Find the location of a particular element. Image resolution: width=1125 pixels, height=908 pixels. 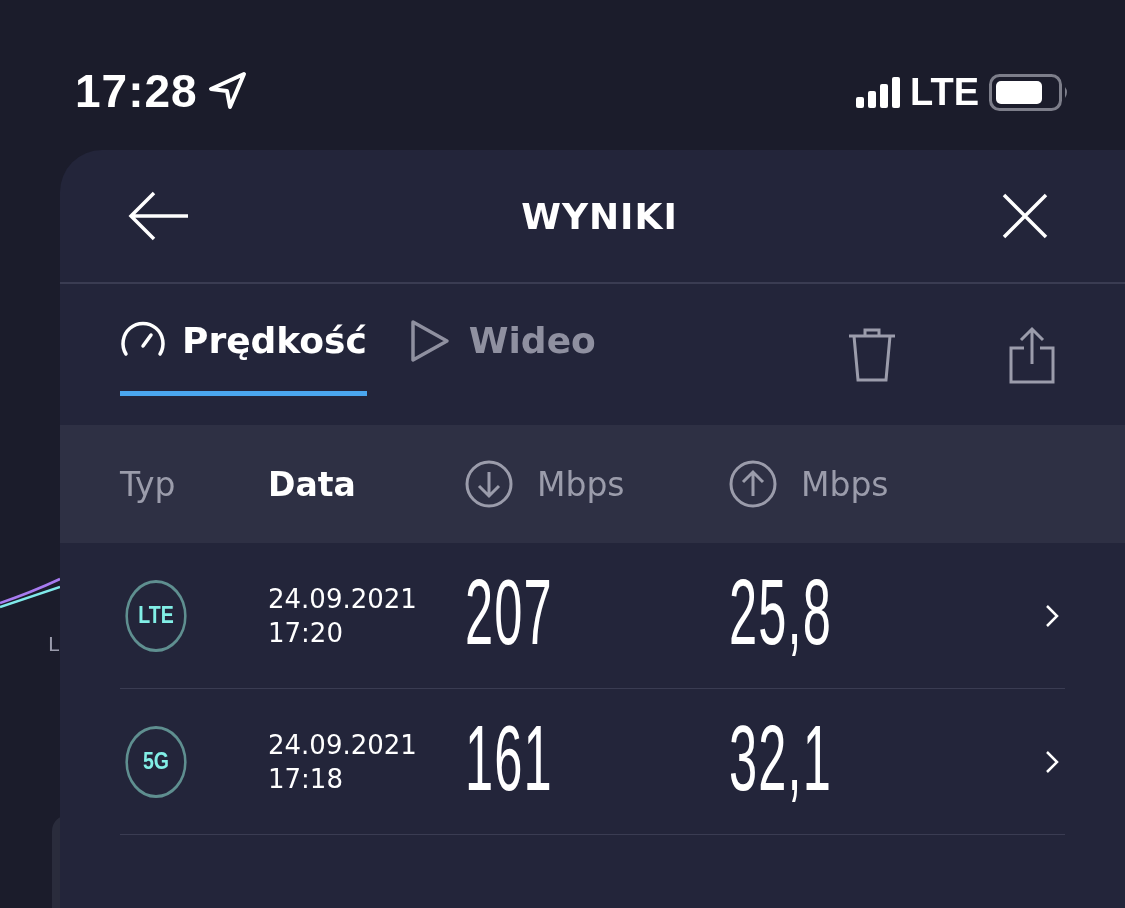

battery-icon is located at coordinates (1029, 92).